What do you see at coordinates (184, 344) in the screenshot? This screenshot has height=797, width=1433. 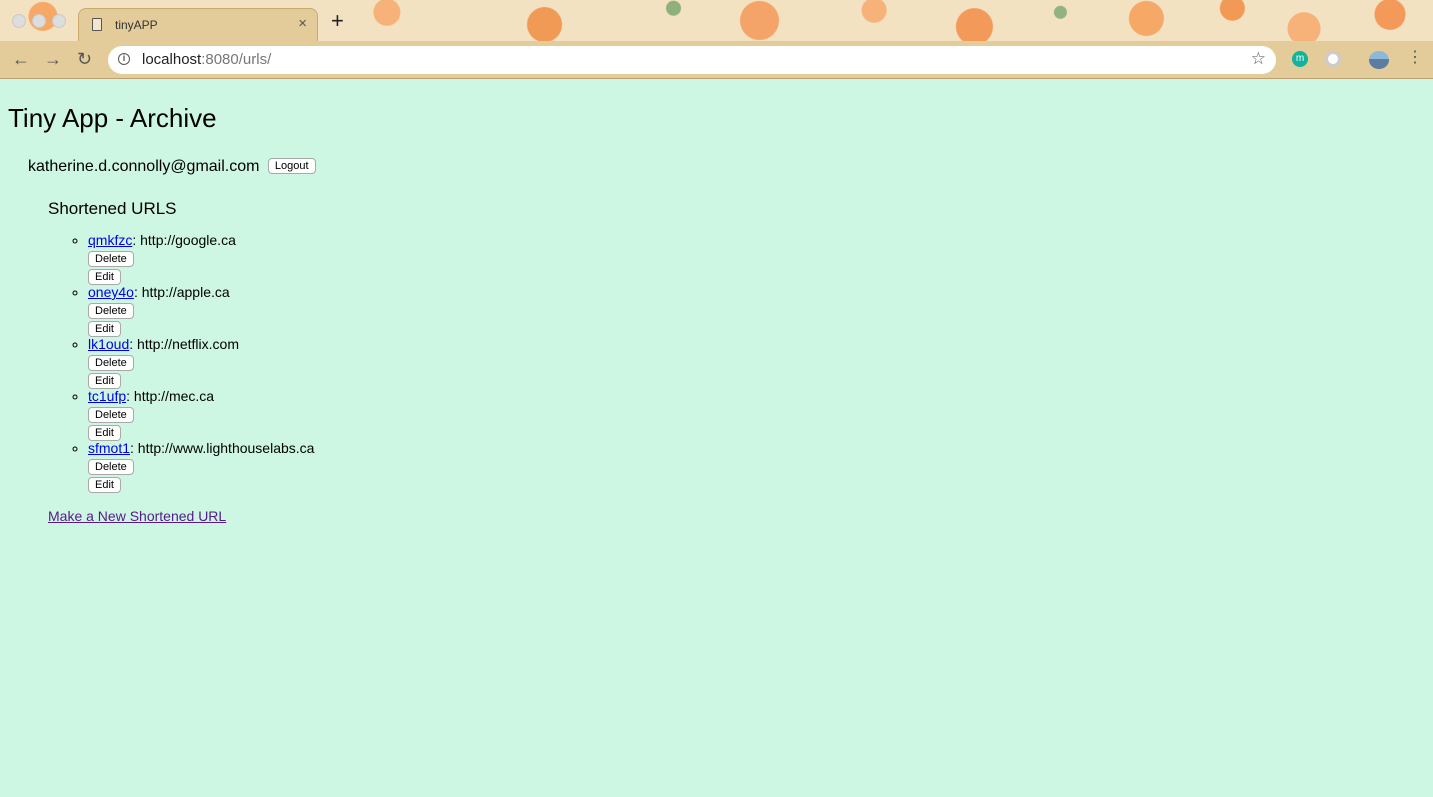 I see `long-url: : http://netflix.com` at bounding box center [184, 344].